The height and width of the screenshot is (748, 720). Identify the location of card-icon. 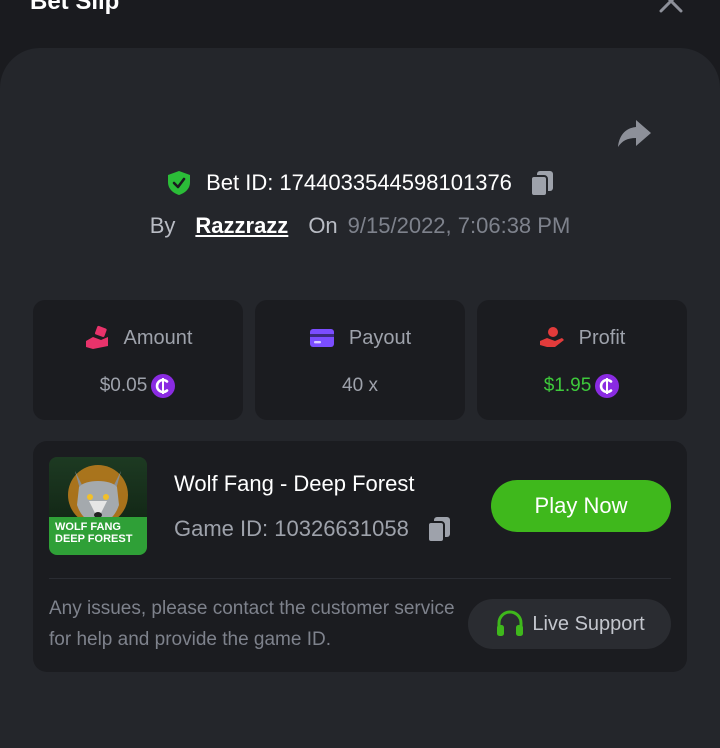
(321, 338).